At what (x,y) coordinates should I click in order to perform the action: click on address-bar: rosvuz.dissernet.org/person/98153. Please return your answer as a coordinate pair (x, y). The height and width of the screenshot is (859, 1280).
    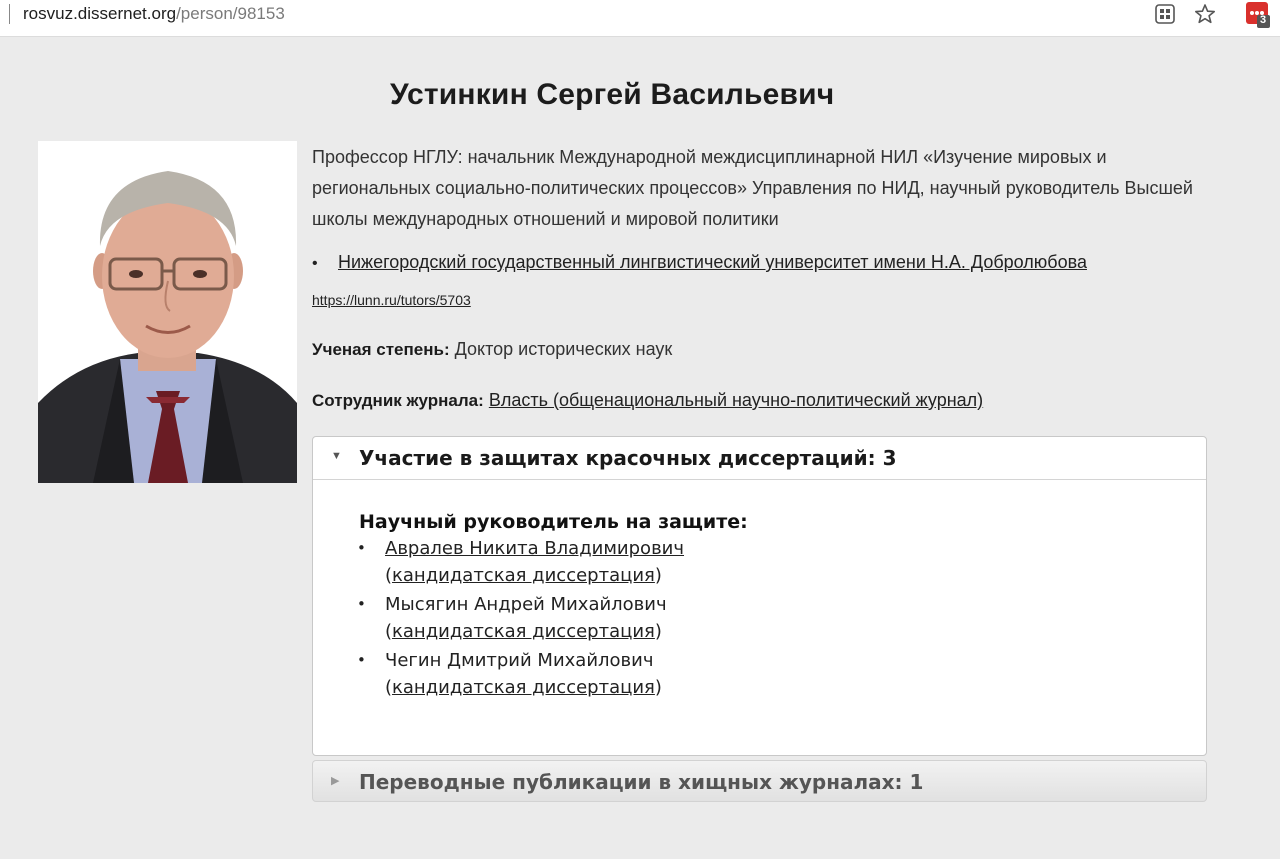
    Looking at the image, I should click on (614, 15).